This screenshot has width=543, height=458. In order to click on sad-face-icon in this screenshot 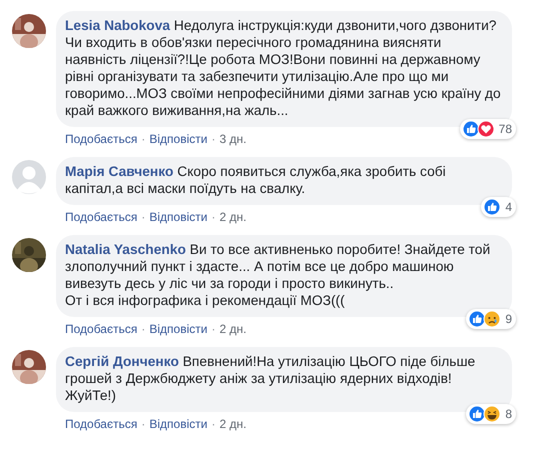, I will do `click(492, 319)`.